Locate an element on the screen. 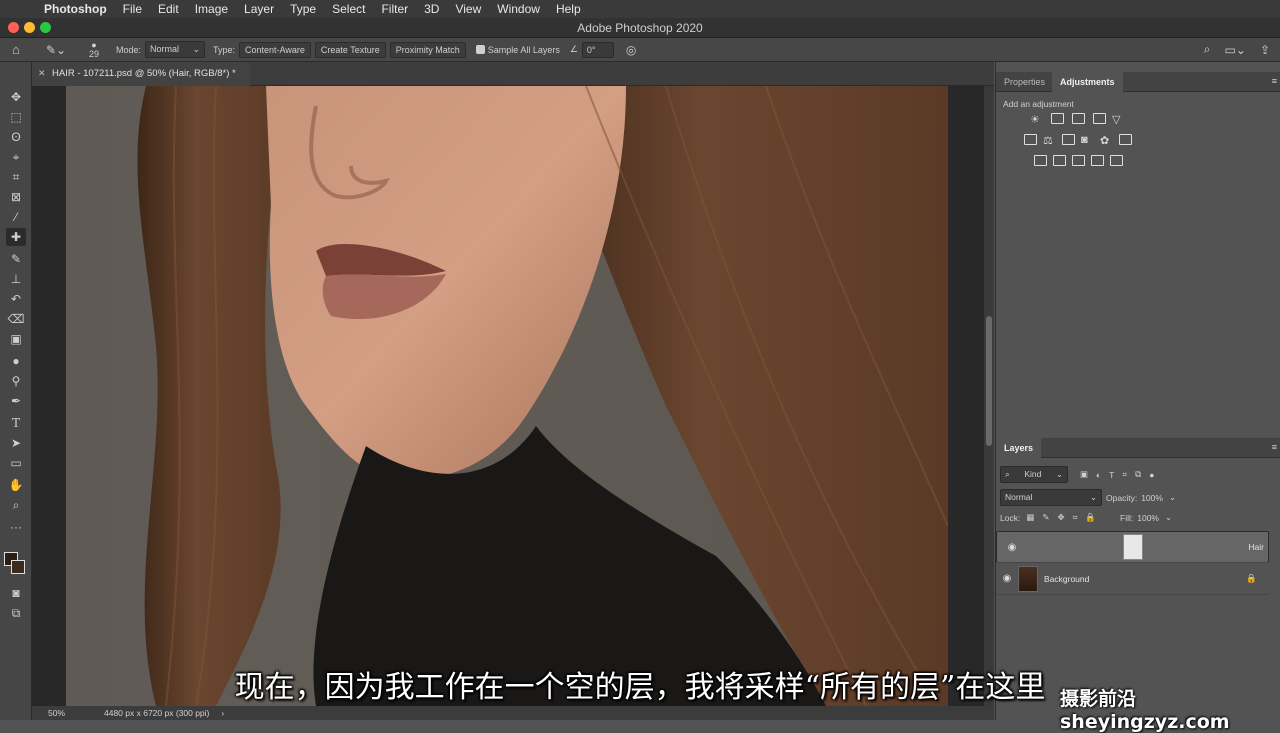  fill-input: 100% is located at coordinates (1148, 518).